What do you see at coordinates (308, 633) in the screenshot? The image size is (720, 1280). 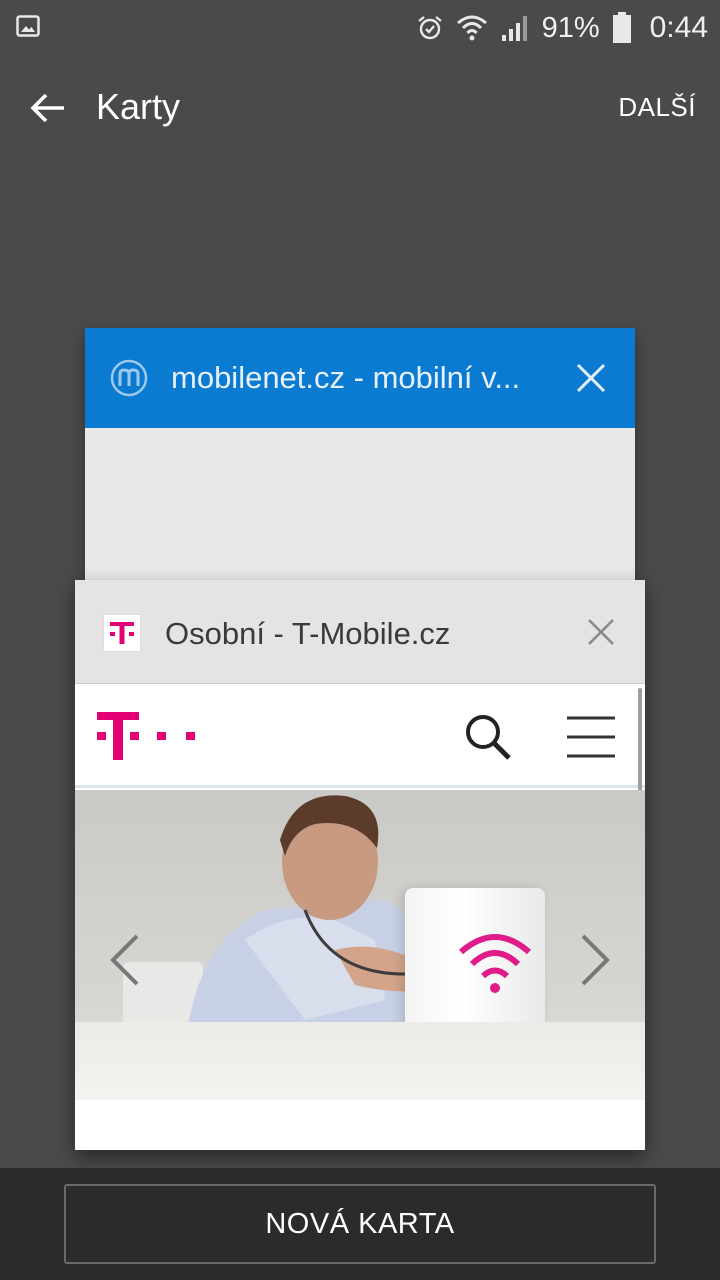 I see `tab-title: Osobní - T-Mobile.cz` at bounding box center [308, 633].